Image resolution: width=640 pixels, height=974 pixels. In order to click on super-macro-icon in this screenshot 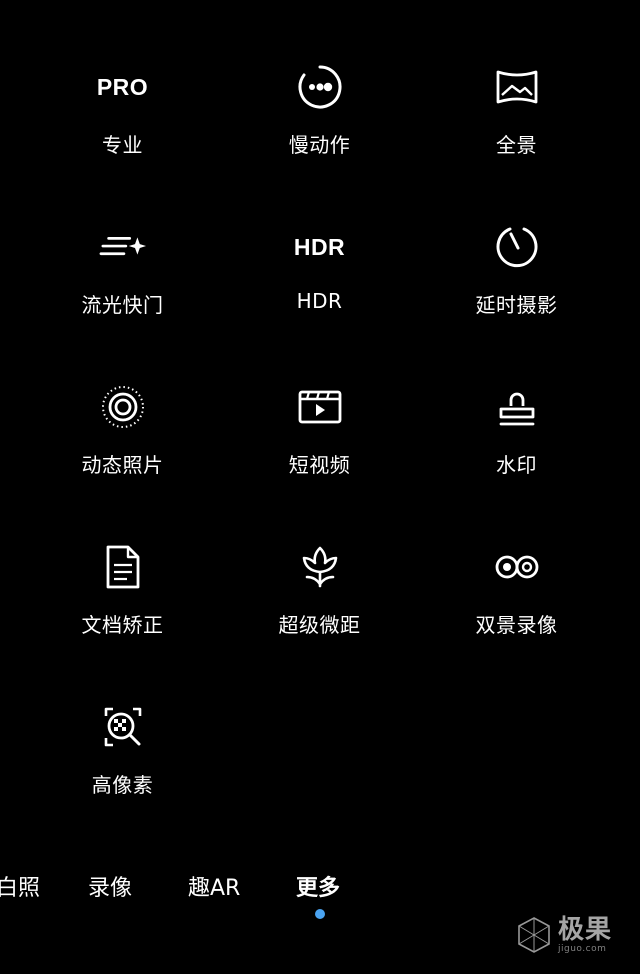, I will do `click(320, 567)`.